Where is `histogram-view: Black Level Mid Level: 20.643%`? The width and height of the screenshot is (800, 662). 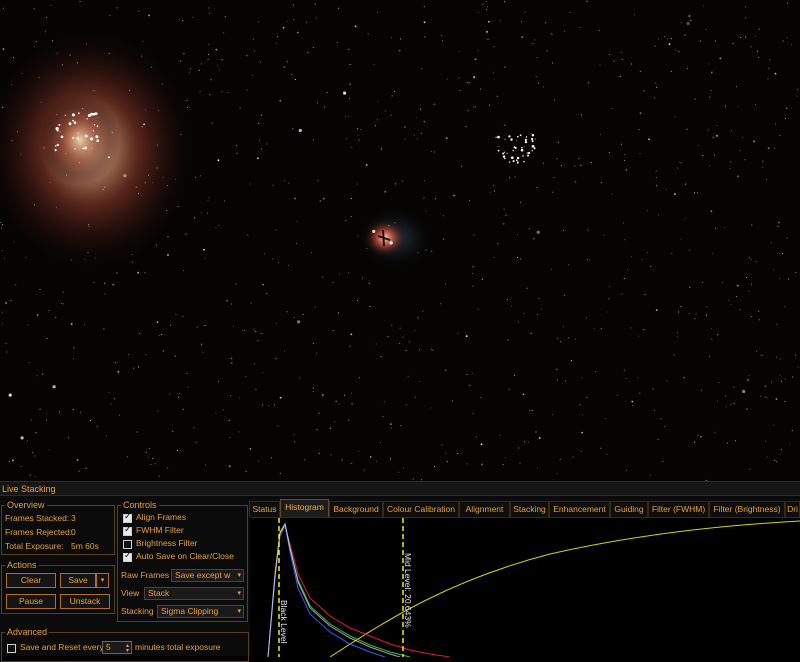 histogram-view: Black Level Mid Level: 20.643% is located at coordinates (525, 587).